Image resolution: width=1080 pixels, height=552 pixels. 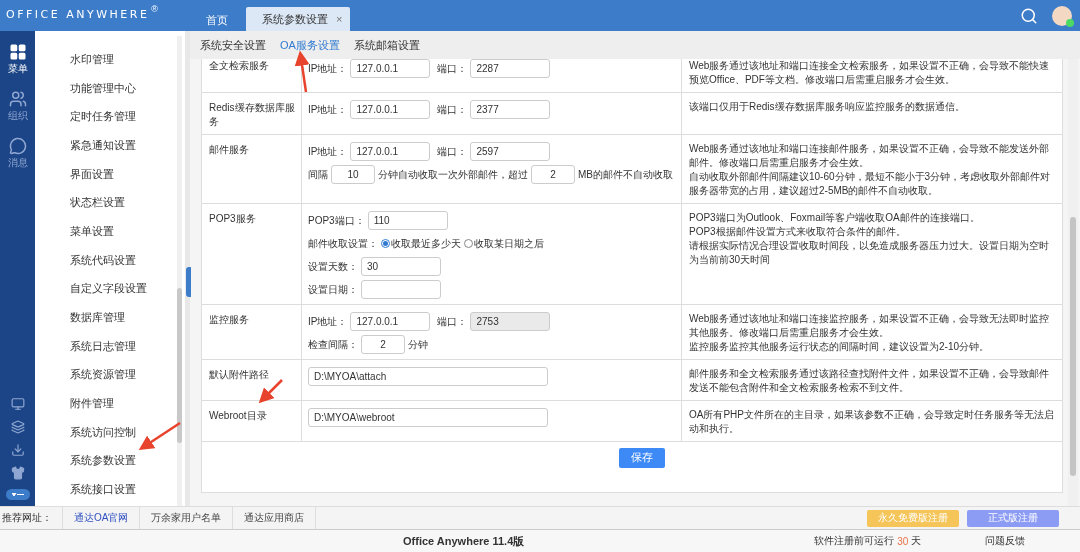 I want to click on input-field: 2377, so click(x=510, y=109).